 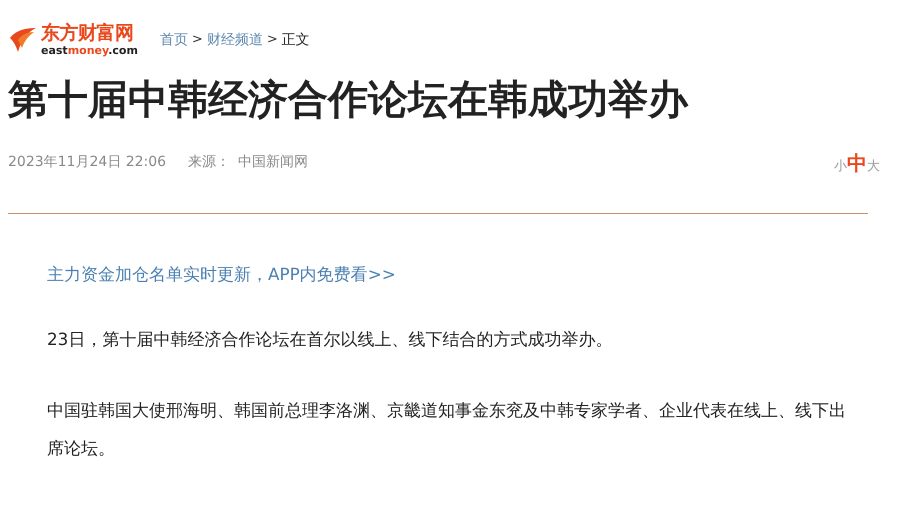 What do you see at coordinates (87, 162) in the screenshot?
I see `publish-date: 2023年11月24日 22:06` at bounding box center [87, 162].